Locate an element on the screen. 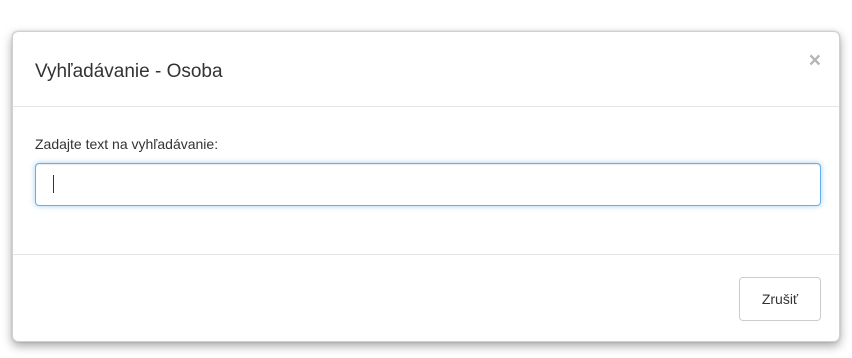  cancel-button: Zrušiť is located at coordinates (780, 299).